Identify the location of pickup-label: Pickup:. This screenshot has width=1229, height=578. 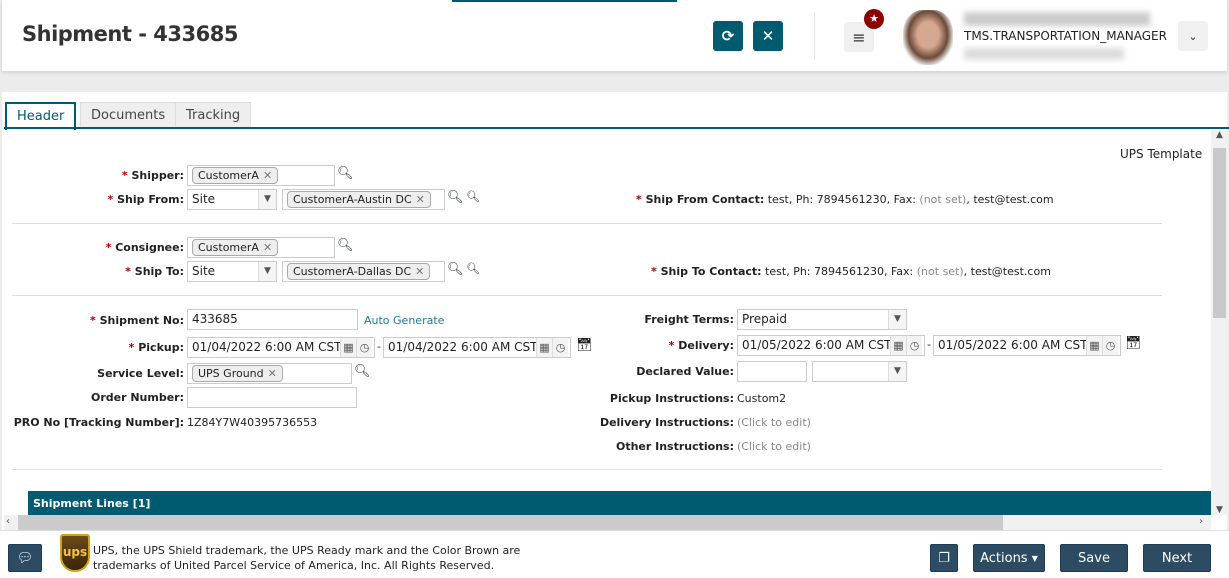
(161, 347).